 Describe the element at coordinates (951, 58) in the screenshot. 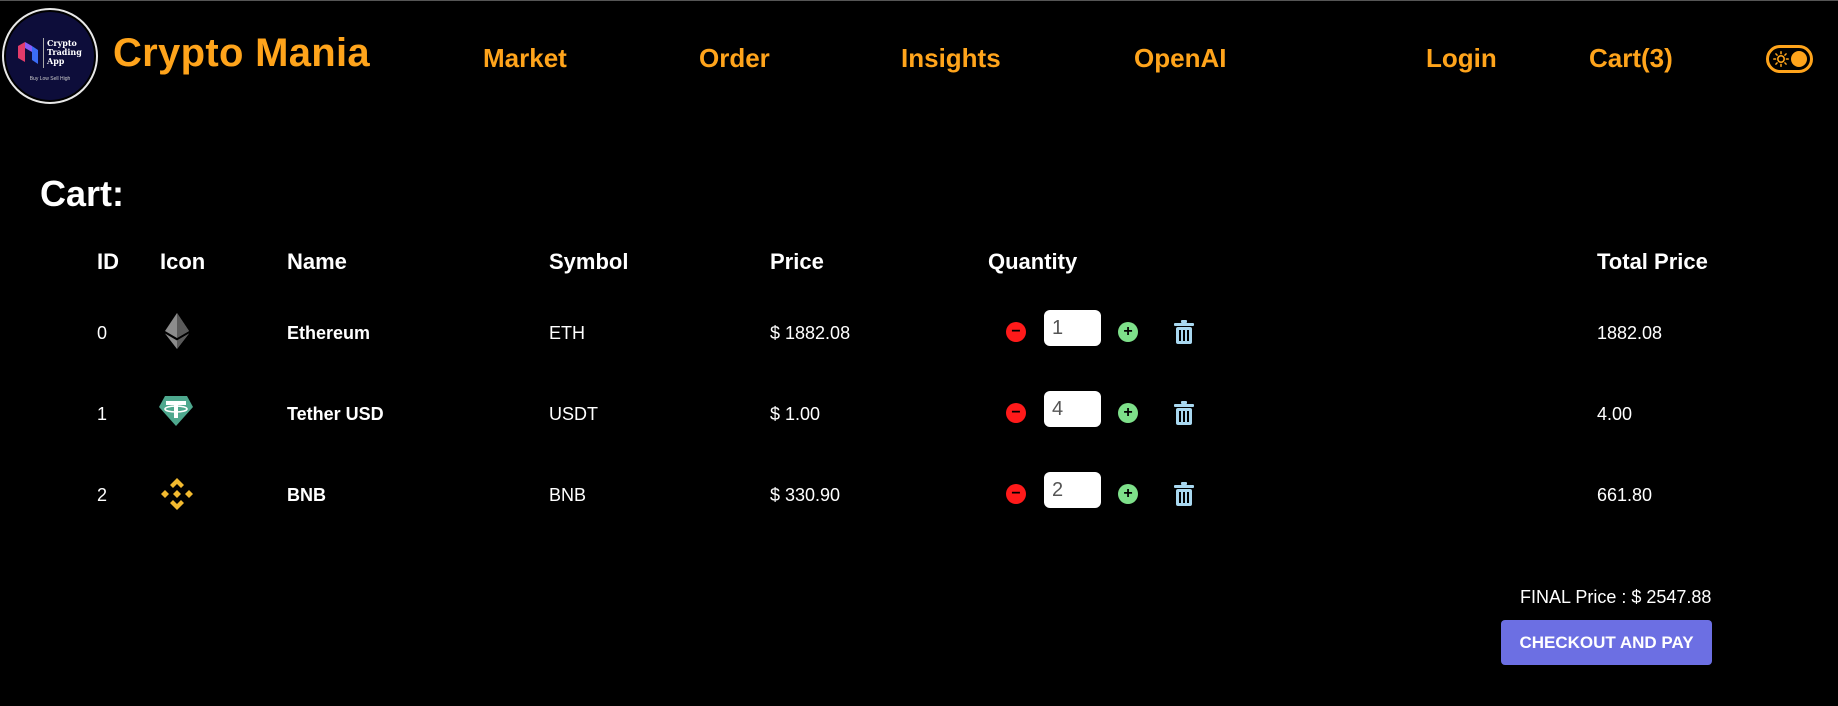

I see `nav-insights: Insights` at that location.